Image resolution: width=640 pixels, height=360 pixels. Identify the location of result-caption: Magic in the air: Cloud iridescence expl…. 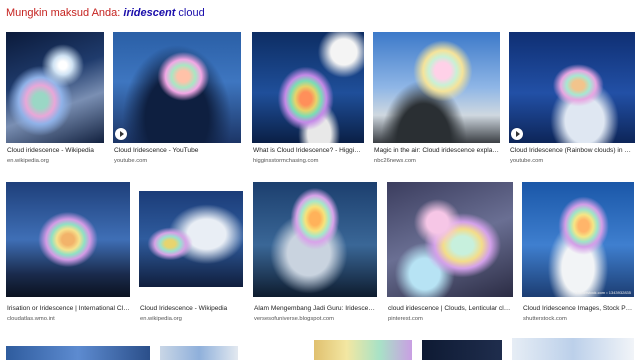
(437, 150).